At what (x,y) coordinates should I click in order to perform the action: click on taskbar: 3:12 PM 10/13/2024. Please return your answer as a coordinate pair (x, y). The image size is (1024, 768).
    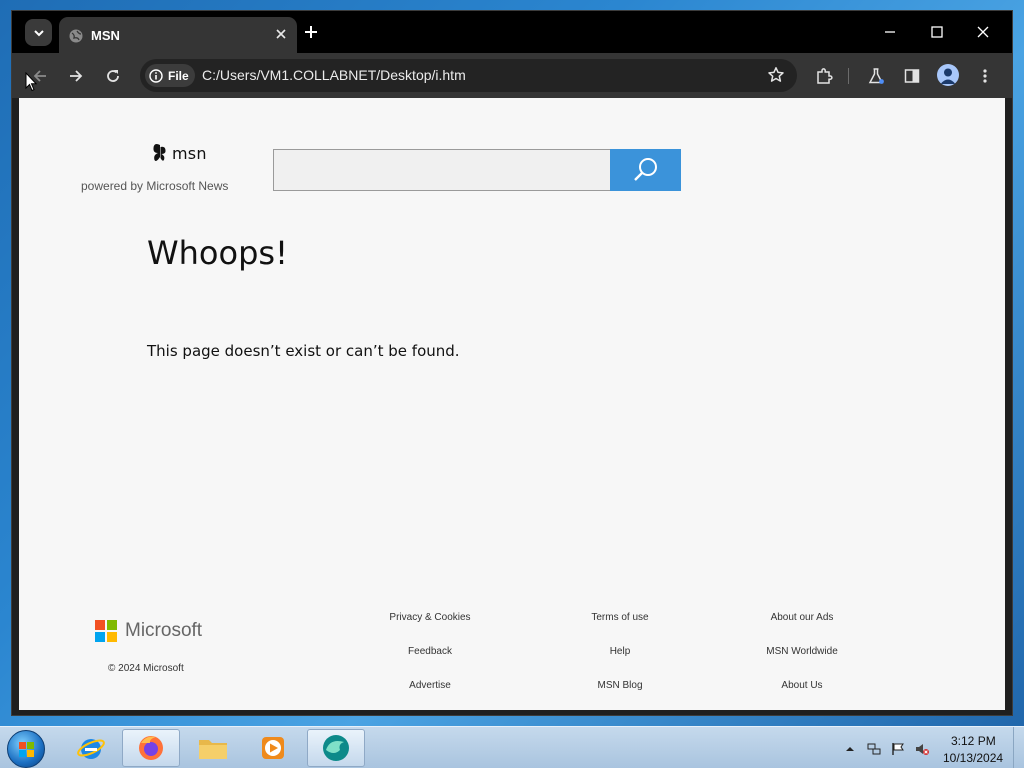
    Looking at the image, I should click on (512, 747).